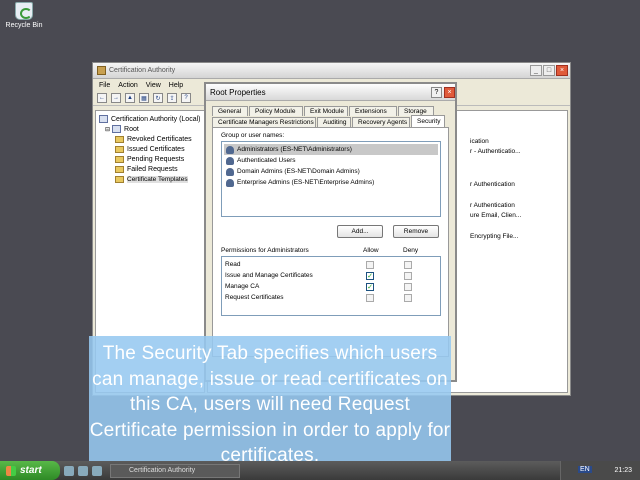 The width and height of the screenshot is (640, 480). I want to click on back-arrow-icon: ←, so click(102, 98).